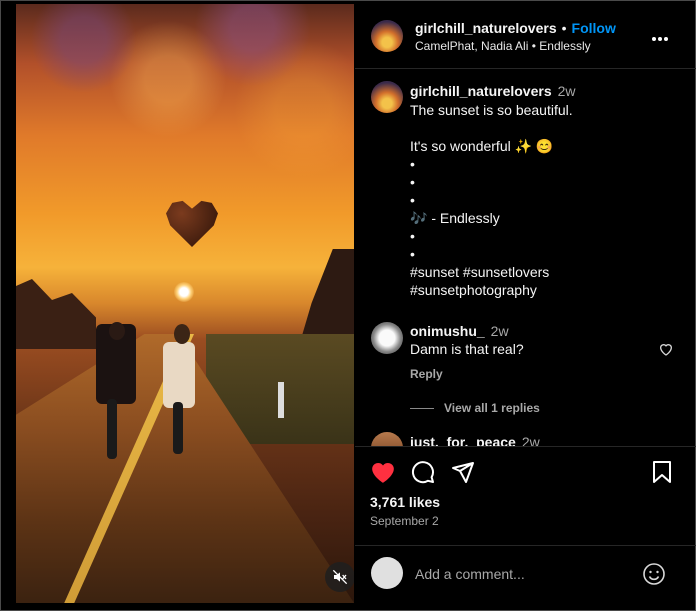 The width and height of the screenshot is (696, 611). I want to click on caption-avatar, so click(387, 97).